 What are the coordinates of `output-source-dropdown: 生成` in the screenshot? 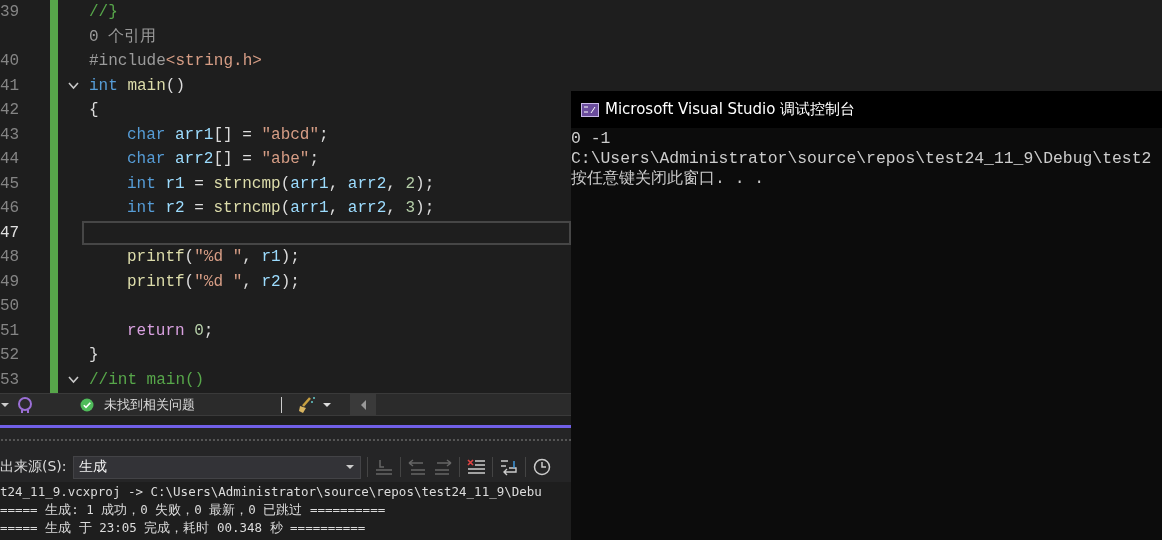 It's located at (216, 467).